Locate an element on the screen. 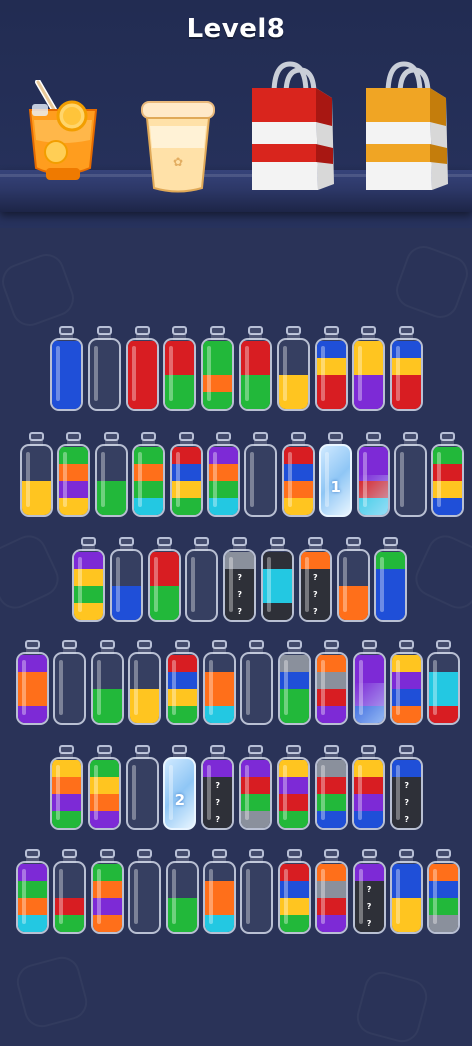  frozen-bottle: 1 is located at coordinates (336, 475).